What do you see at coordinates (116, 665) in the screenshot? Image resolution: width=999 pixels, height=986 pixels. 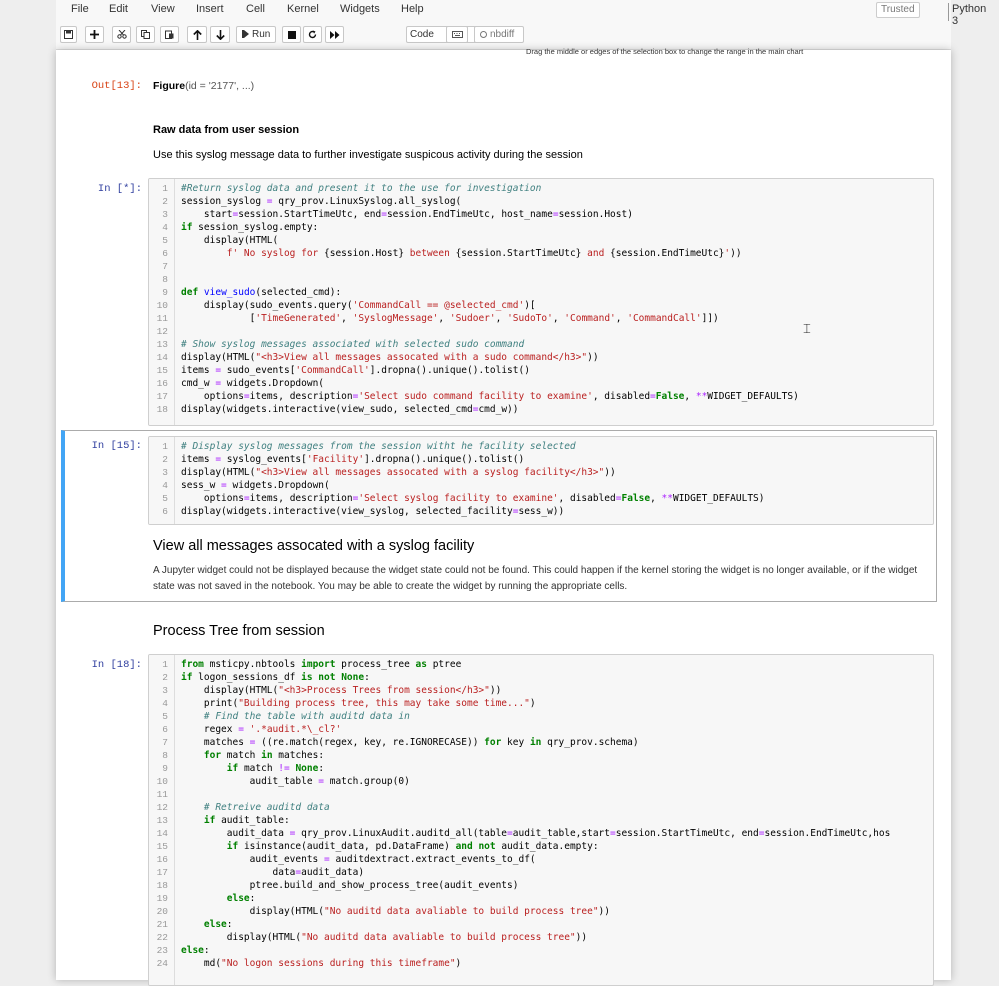 I see `in-prompt-18: In [18]:` at bounding box center [116, 665].